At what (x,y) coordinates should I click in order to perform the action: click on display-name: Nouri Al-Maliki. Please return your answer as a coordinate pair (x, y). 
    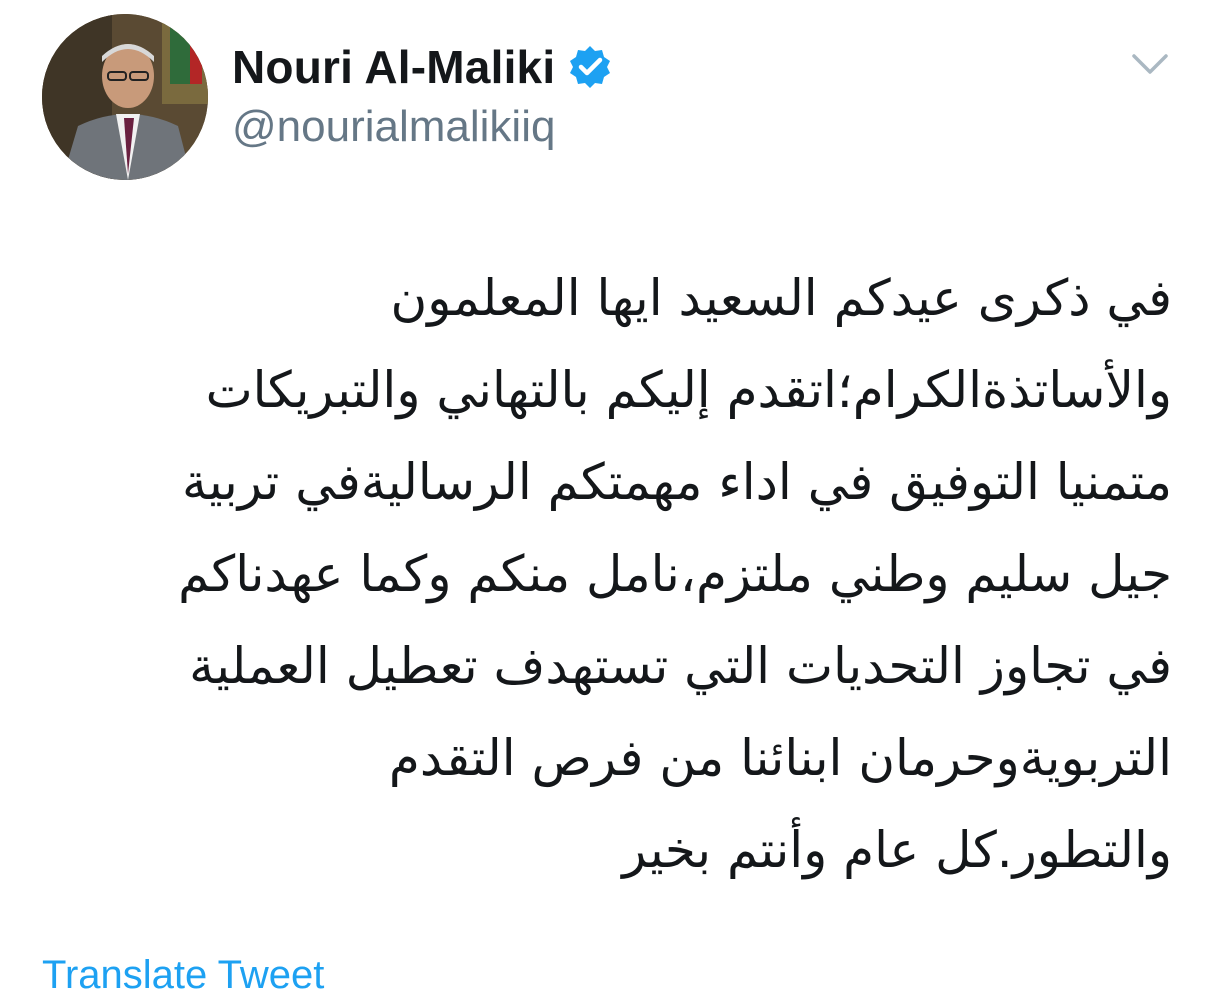
    Looking at the image, I should click on (393, 67).